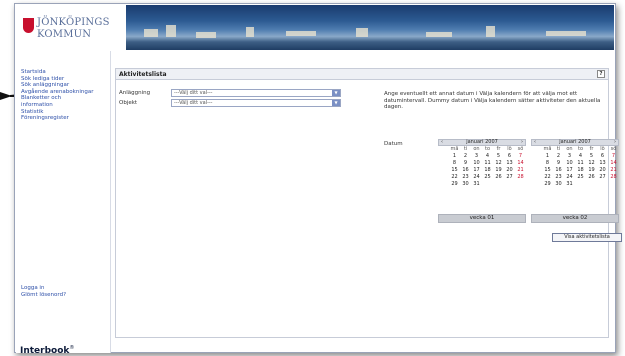 This screenshot has height=356, width=625. I want to click on sidebar-item-information: information, so click(63, 105).